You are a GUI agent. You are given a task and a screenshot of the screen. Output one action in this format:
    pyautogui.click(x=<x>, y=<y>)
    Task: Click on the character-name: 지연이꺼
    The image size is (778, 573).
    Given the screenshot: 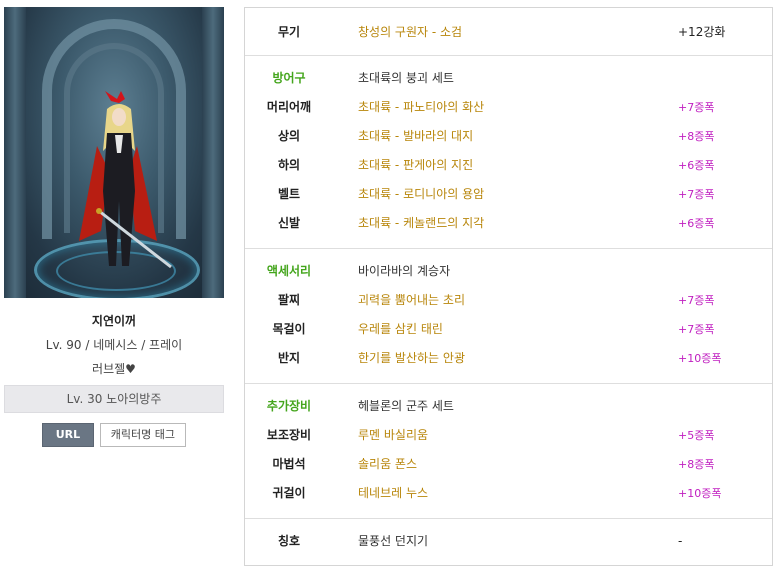 What is the action you would take?
    pyautogui.click(x=114, y=321)
    